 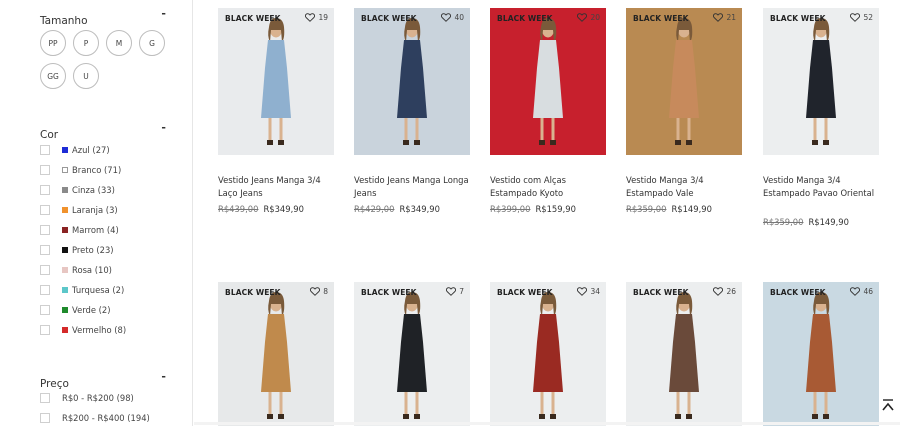 What do you see at coordinates (685, 186) in the screenshot?
I see `product-title: Vestido Manga 3/4 Estampado Vale` at bounding box center [685, 186].